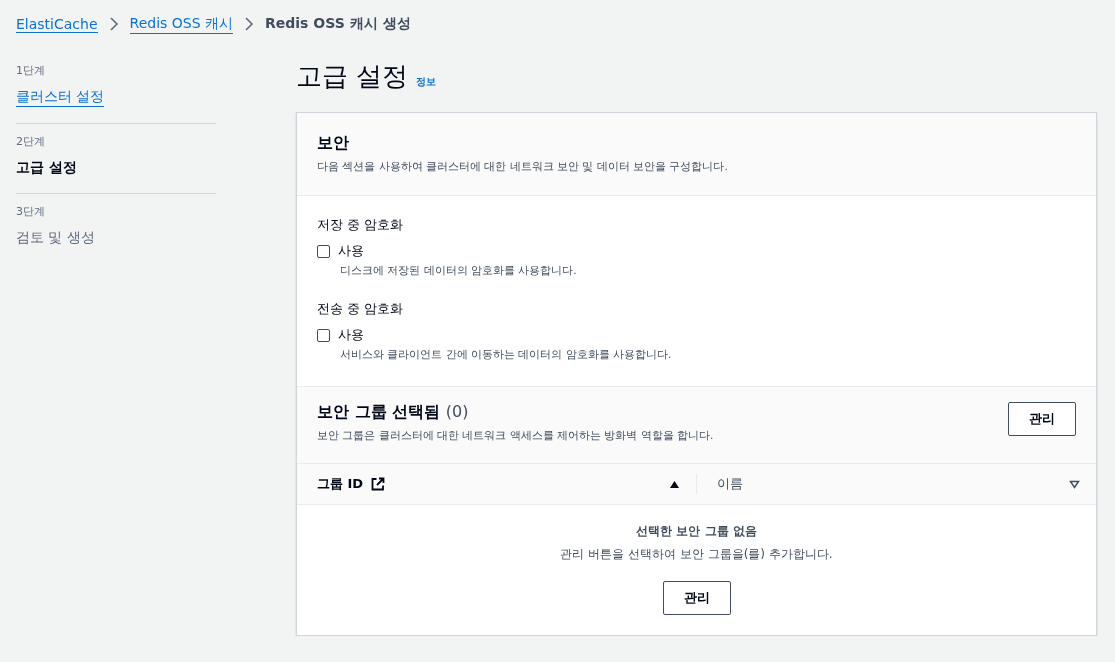 The width and height of the screenshot is (1115, 662). Describe the element at coordinates (60, 97) in the screenshot. I see `step-link: 클러스터 설정` at that location.